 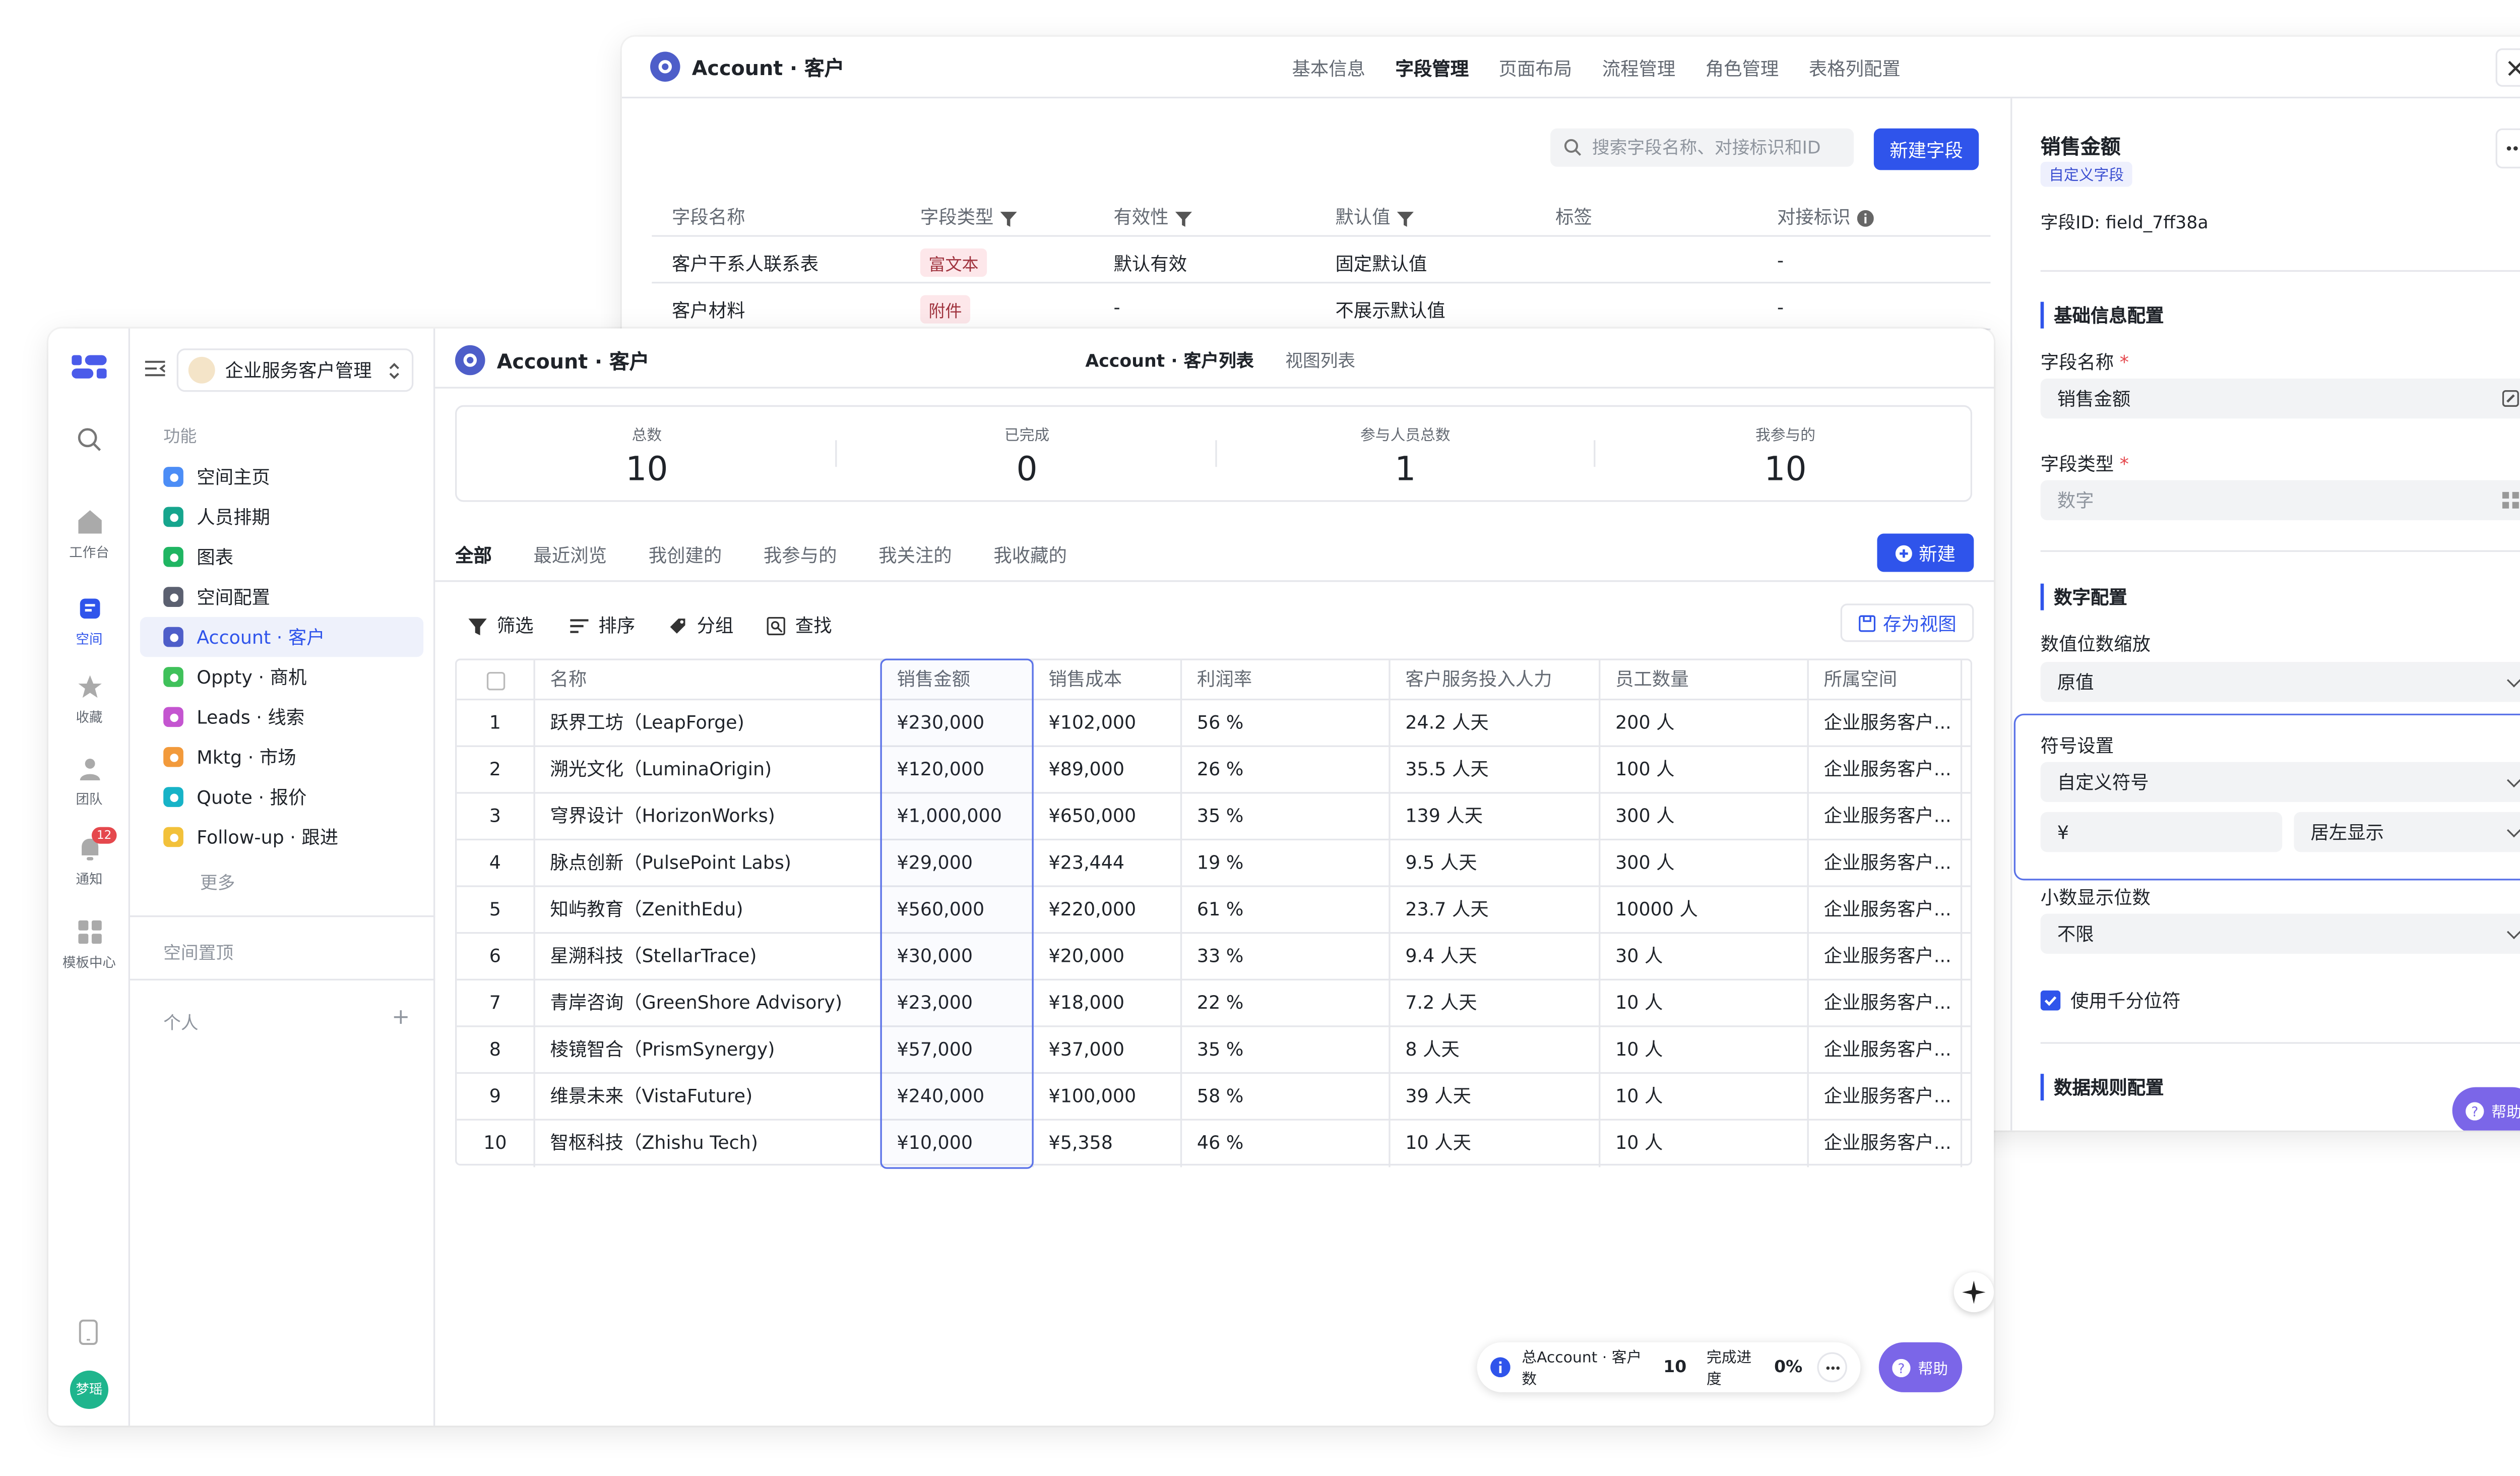 I want to click on sidebar-item: Mktg · 市场, so click(x=281, y=757).